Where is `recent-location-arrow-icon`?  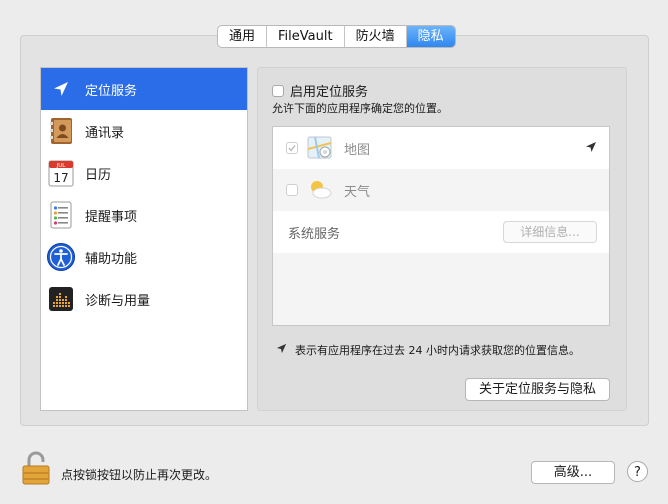 recent-location-arrow-icon is located at coordinates (591, 149).